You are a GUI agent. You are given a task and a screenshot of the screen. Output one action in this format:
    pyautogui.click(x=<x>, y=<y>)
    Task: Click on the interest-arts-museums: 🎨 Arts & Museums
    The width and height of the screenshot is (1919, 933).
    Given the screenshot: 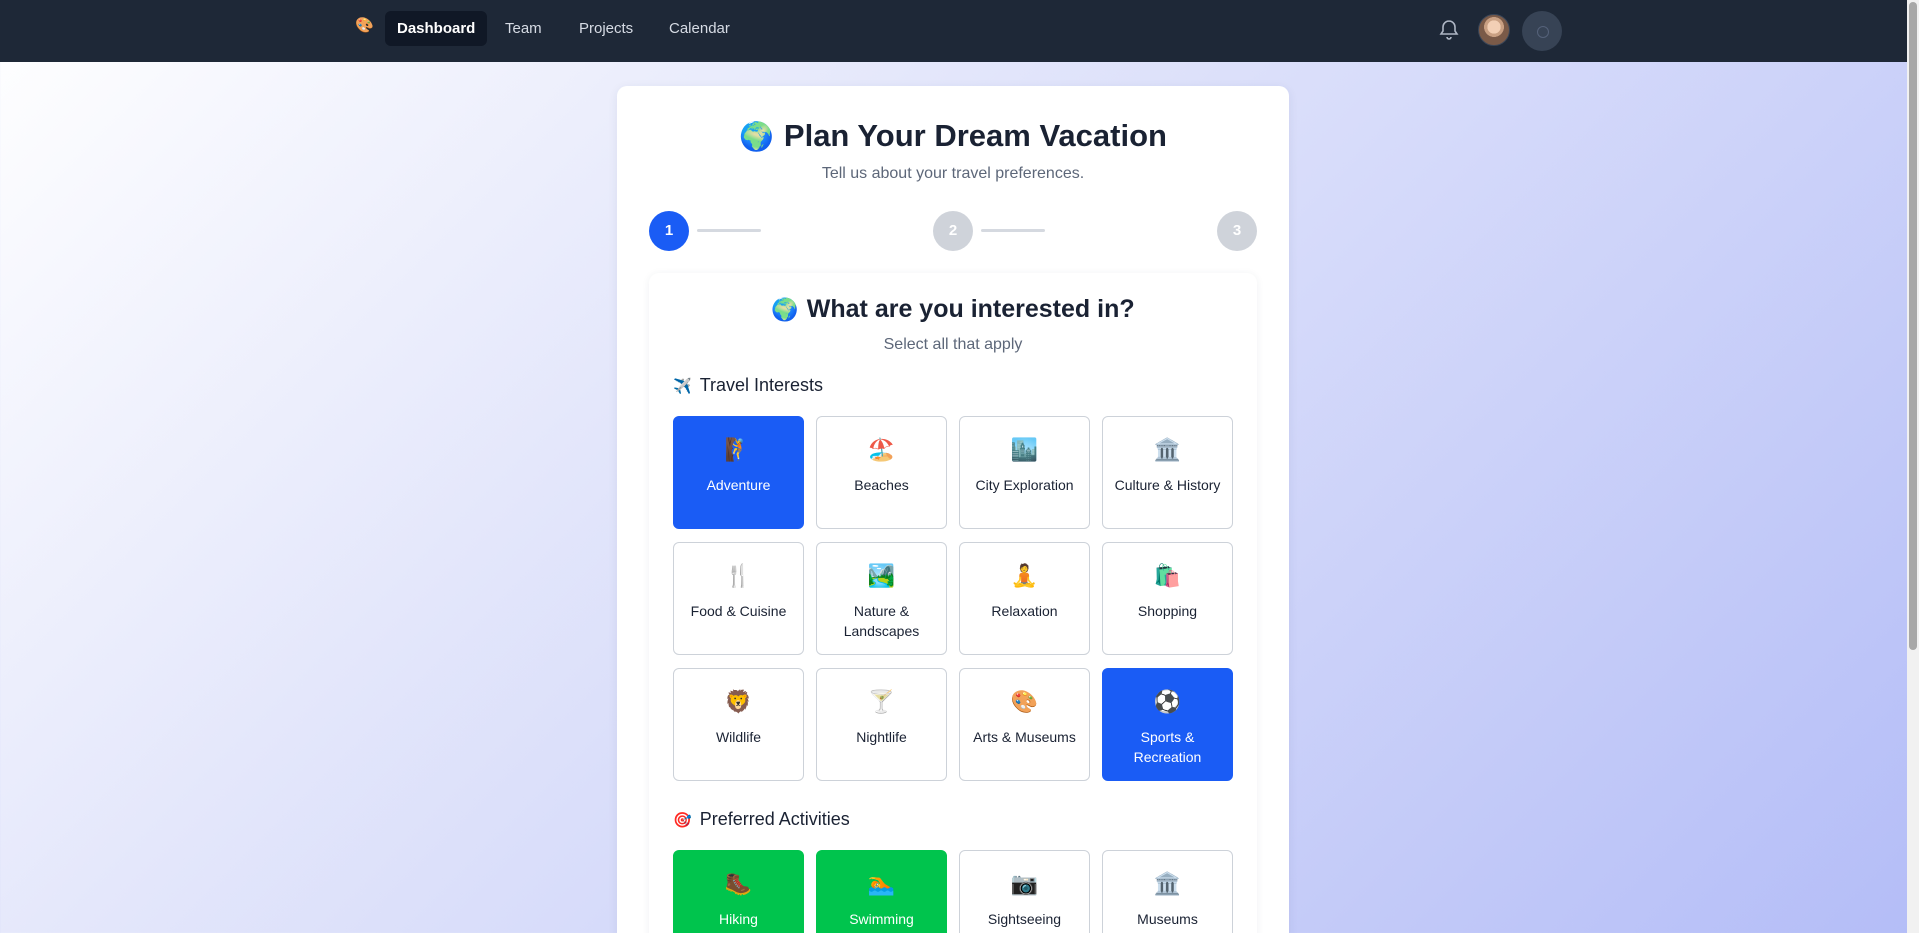 What is the action you would take?
    pyautogui.click(x=1024, y=724)
    